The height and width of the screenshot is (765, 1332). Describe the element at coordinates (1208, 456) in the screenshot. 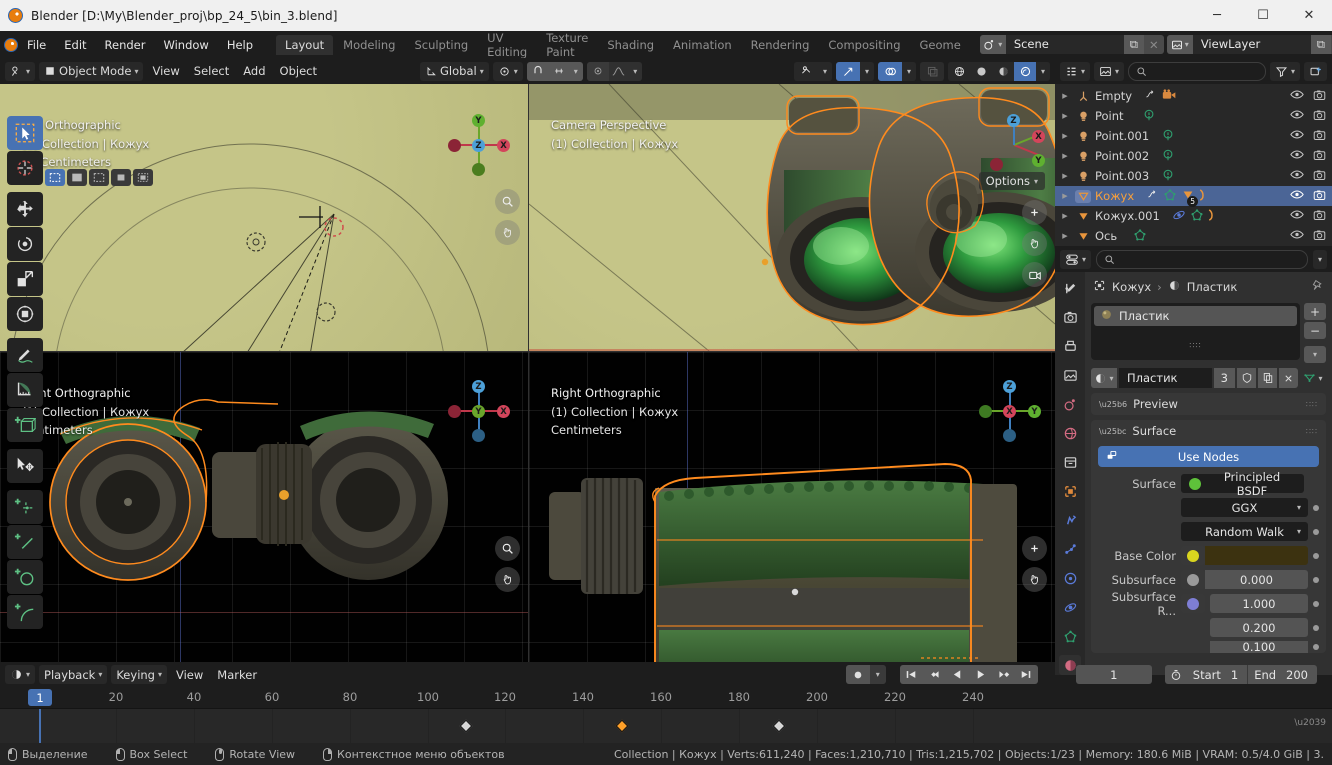

I see `use-nodes-button: Use Nodes` at that location.